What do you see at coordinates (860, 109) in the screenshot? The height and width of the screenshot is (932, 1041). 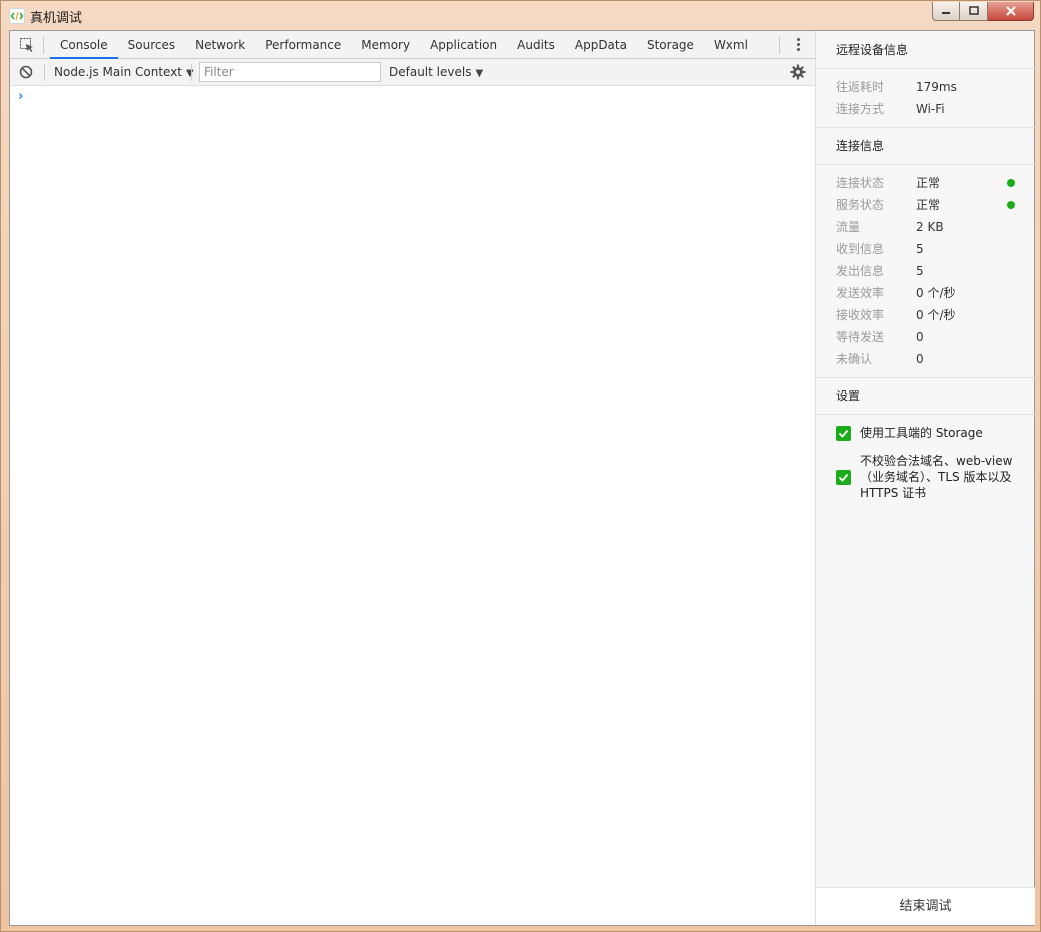 I see `info-label: 连接方式` at bounding box center [860, 109].